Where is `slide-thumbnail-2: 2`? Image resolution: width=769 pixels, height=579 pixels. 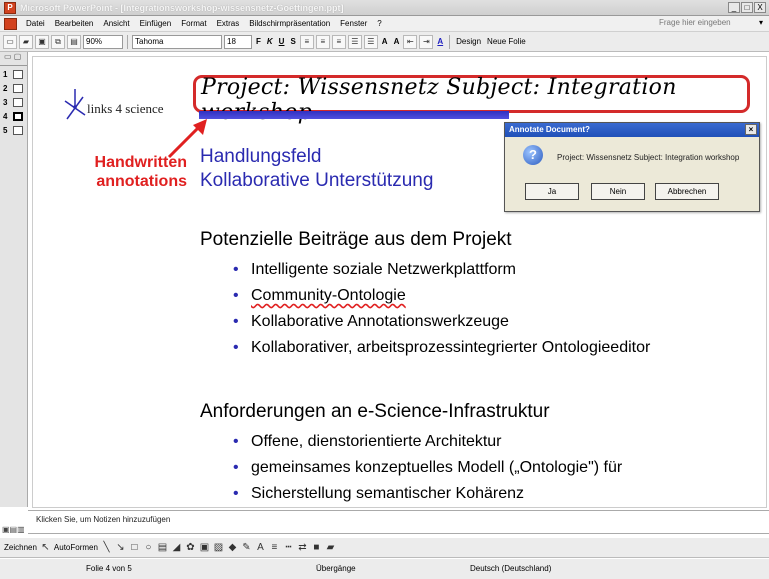 slide-thumbnail-2: 2 is located at coordinates (13, 88).